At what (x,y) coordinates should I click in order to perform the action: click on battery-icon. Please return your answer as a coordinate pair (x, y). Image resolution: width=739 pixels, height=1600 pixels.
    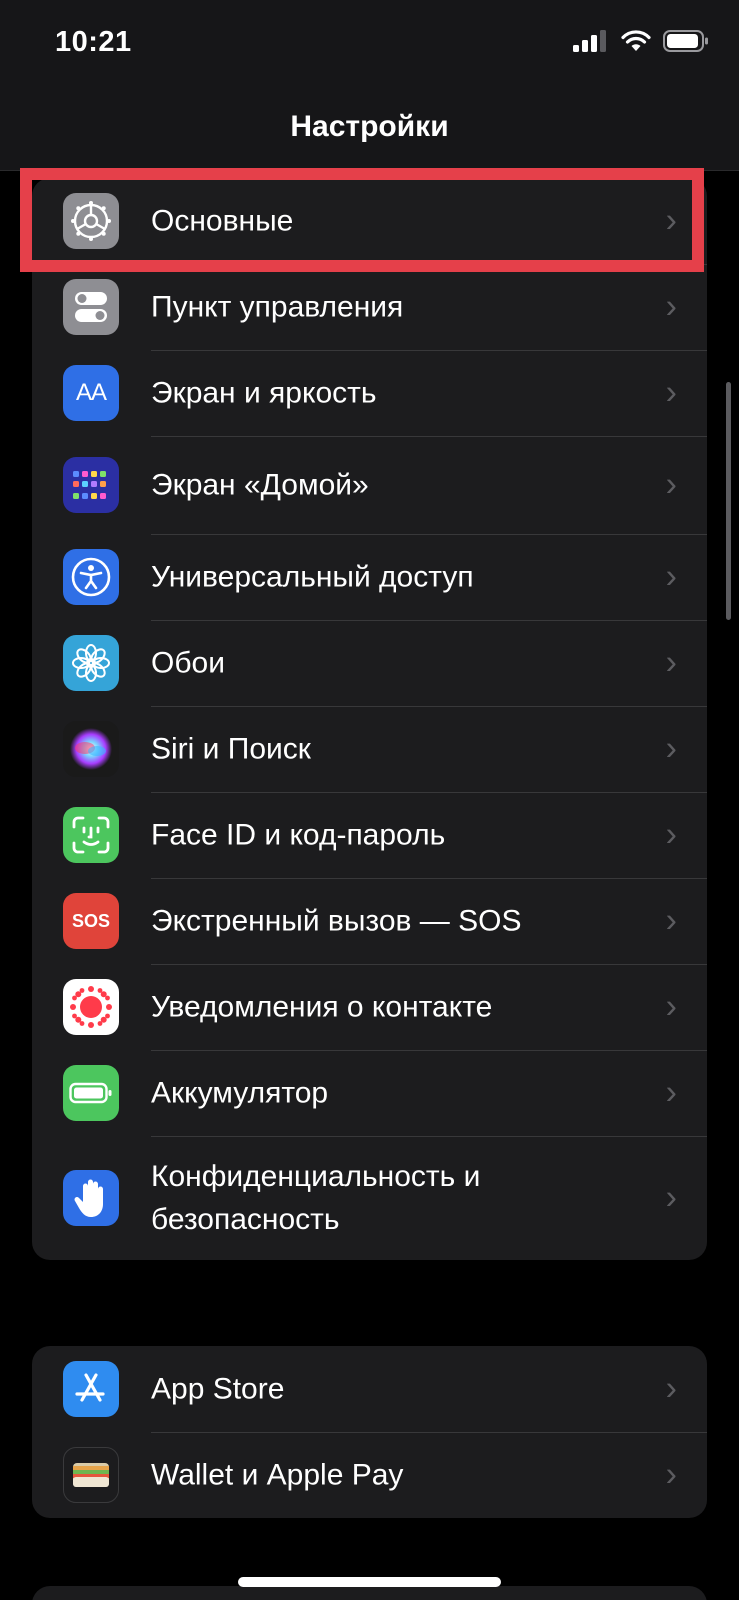
    Looking at the image, I should click on (91, 1093).